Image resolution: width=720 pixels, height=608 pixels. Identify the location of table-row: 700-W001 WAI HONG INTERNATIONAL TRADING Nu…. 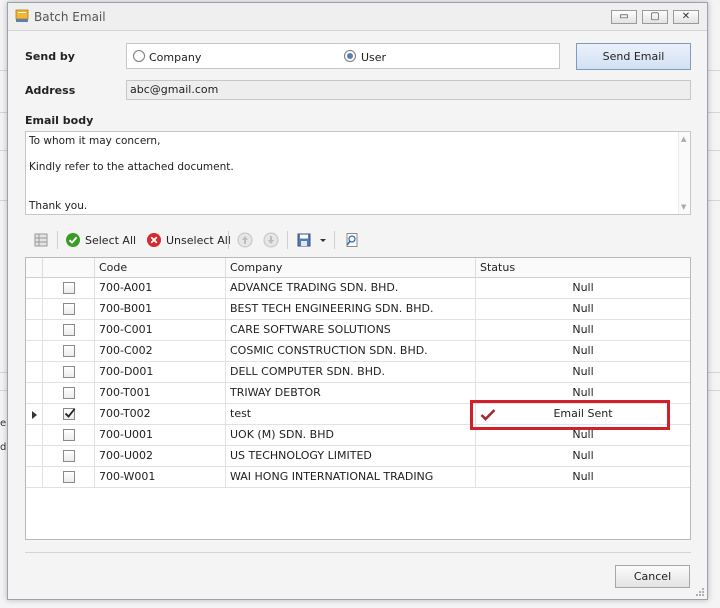
(358, 477).